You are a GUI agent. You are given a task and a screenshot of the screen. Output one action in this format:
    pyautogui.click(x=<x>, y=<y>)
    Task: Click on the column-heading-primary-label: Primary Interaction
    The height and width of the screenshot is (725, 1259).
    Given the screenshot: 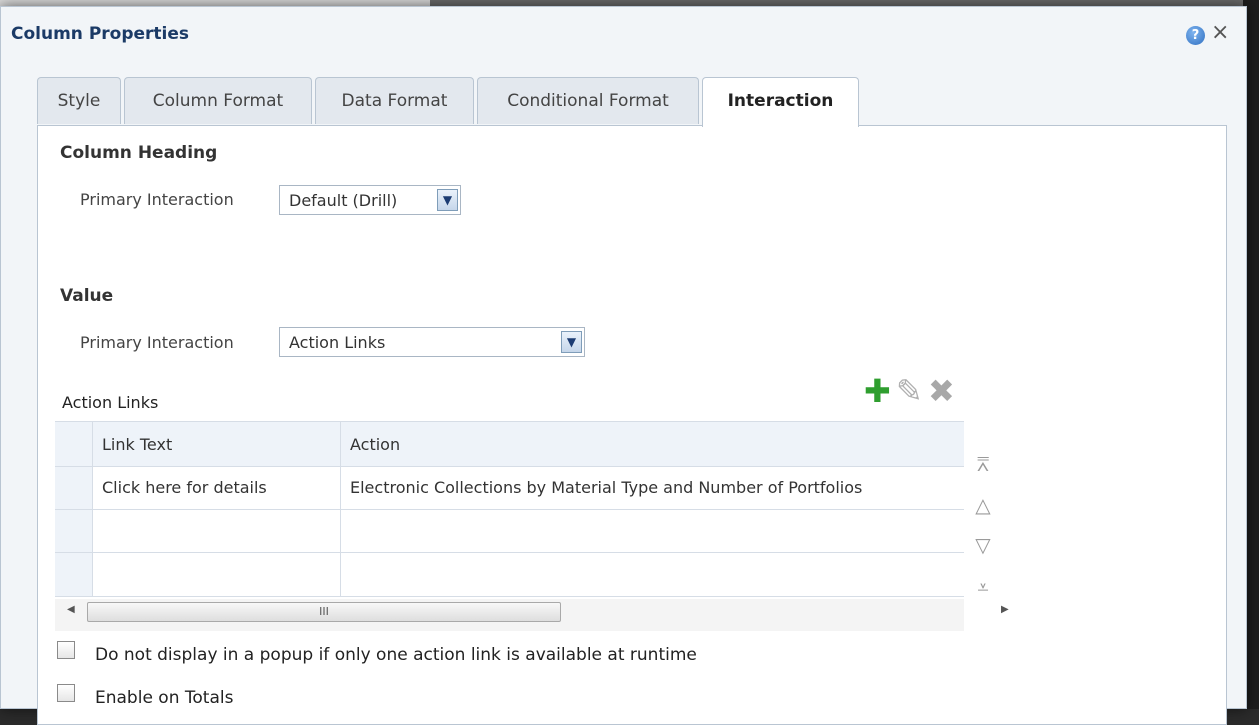 What is the action you would take?
    pyautogui.click(x=157, y=199)
    